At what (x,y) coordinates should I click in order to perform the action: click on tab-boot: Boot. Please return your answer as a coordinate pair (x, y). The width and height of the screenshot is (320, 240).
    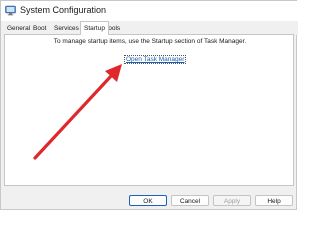
    Looking at the image, I should click on (39, 28).